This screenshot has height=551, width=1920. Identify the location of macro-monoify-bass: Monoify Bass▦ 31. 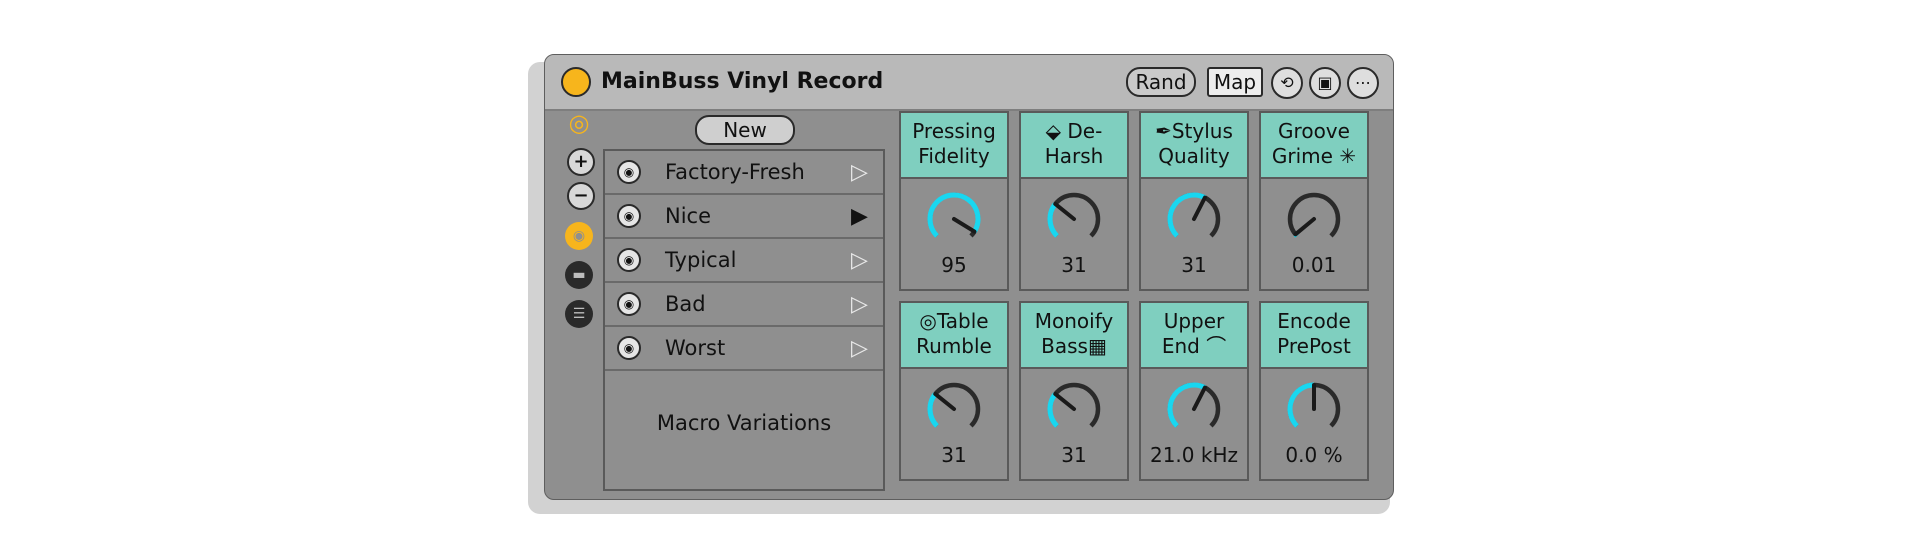
(1074, 391).